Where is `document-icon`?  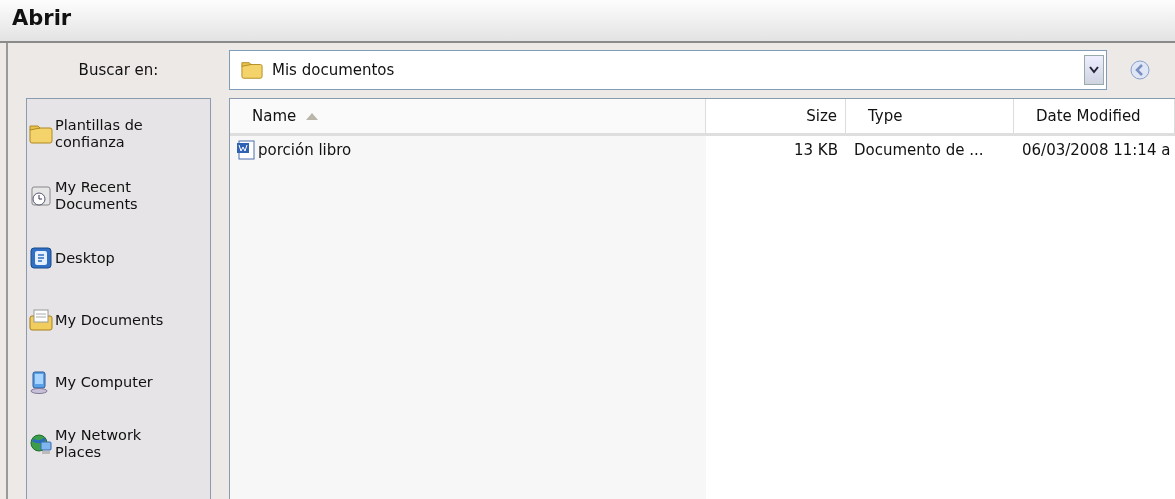
document-icon is located at coordinates (246, 150).